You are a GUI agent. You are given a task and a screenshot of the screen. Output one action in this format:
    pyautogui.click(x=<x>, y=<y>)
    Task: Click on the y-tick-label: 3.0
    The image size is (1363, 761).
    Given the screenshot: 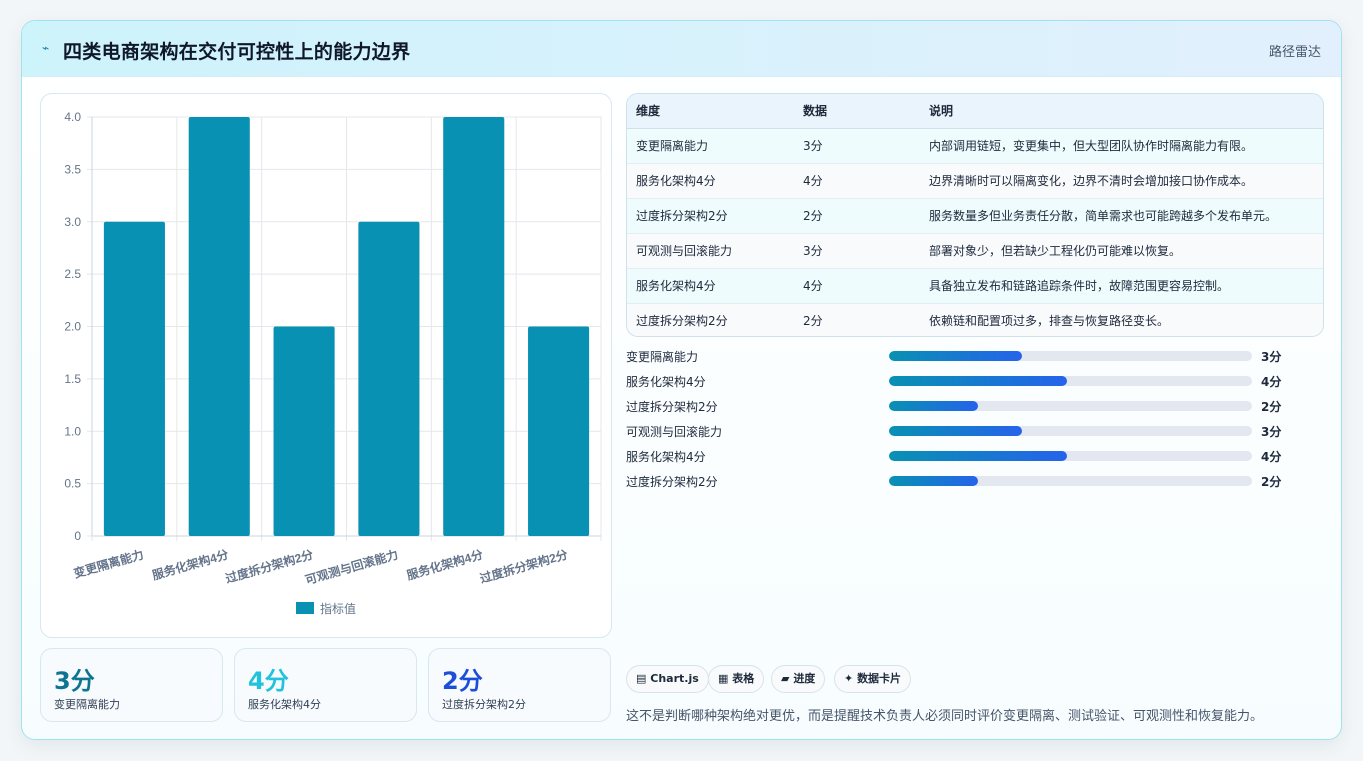 What is the action you would take?
    pyautogui.click(x=72, y=222)
    